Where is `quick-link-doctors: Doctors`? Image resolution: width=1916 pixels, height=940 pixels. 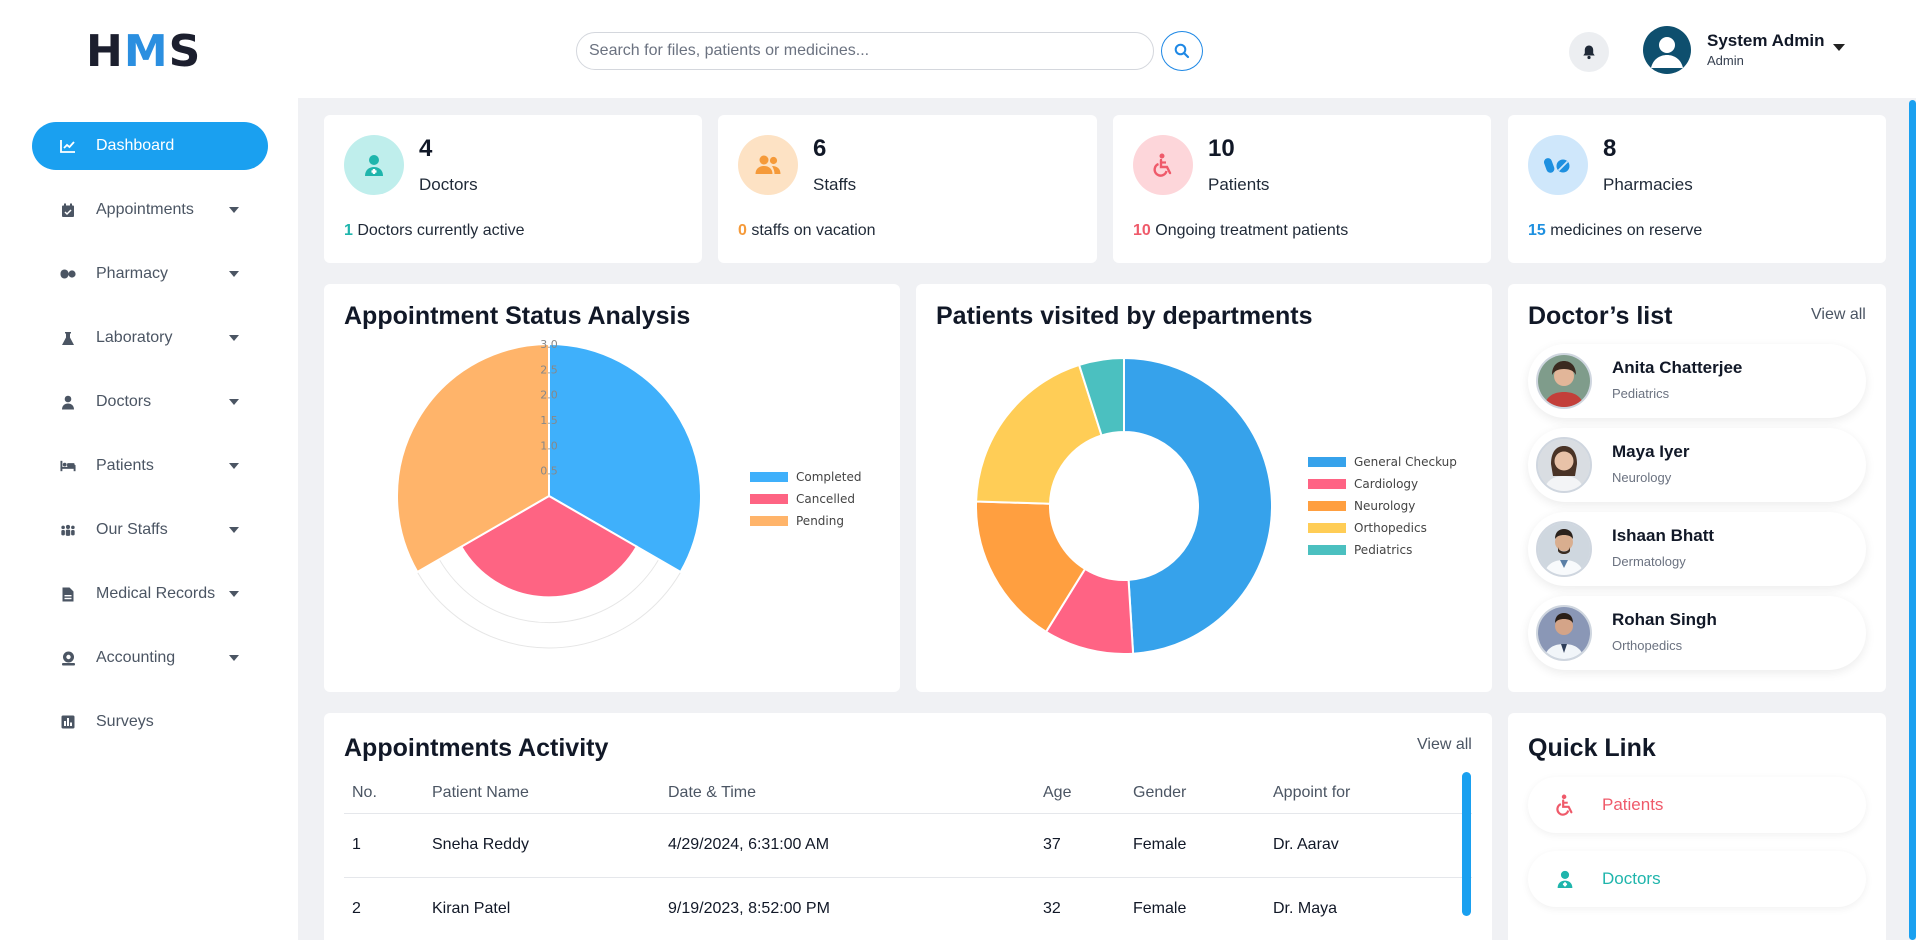
quick-link-doctors: Doctors is located at coordinates (1697, 879).